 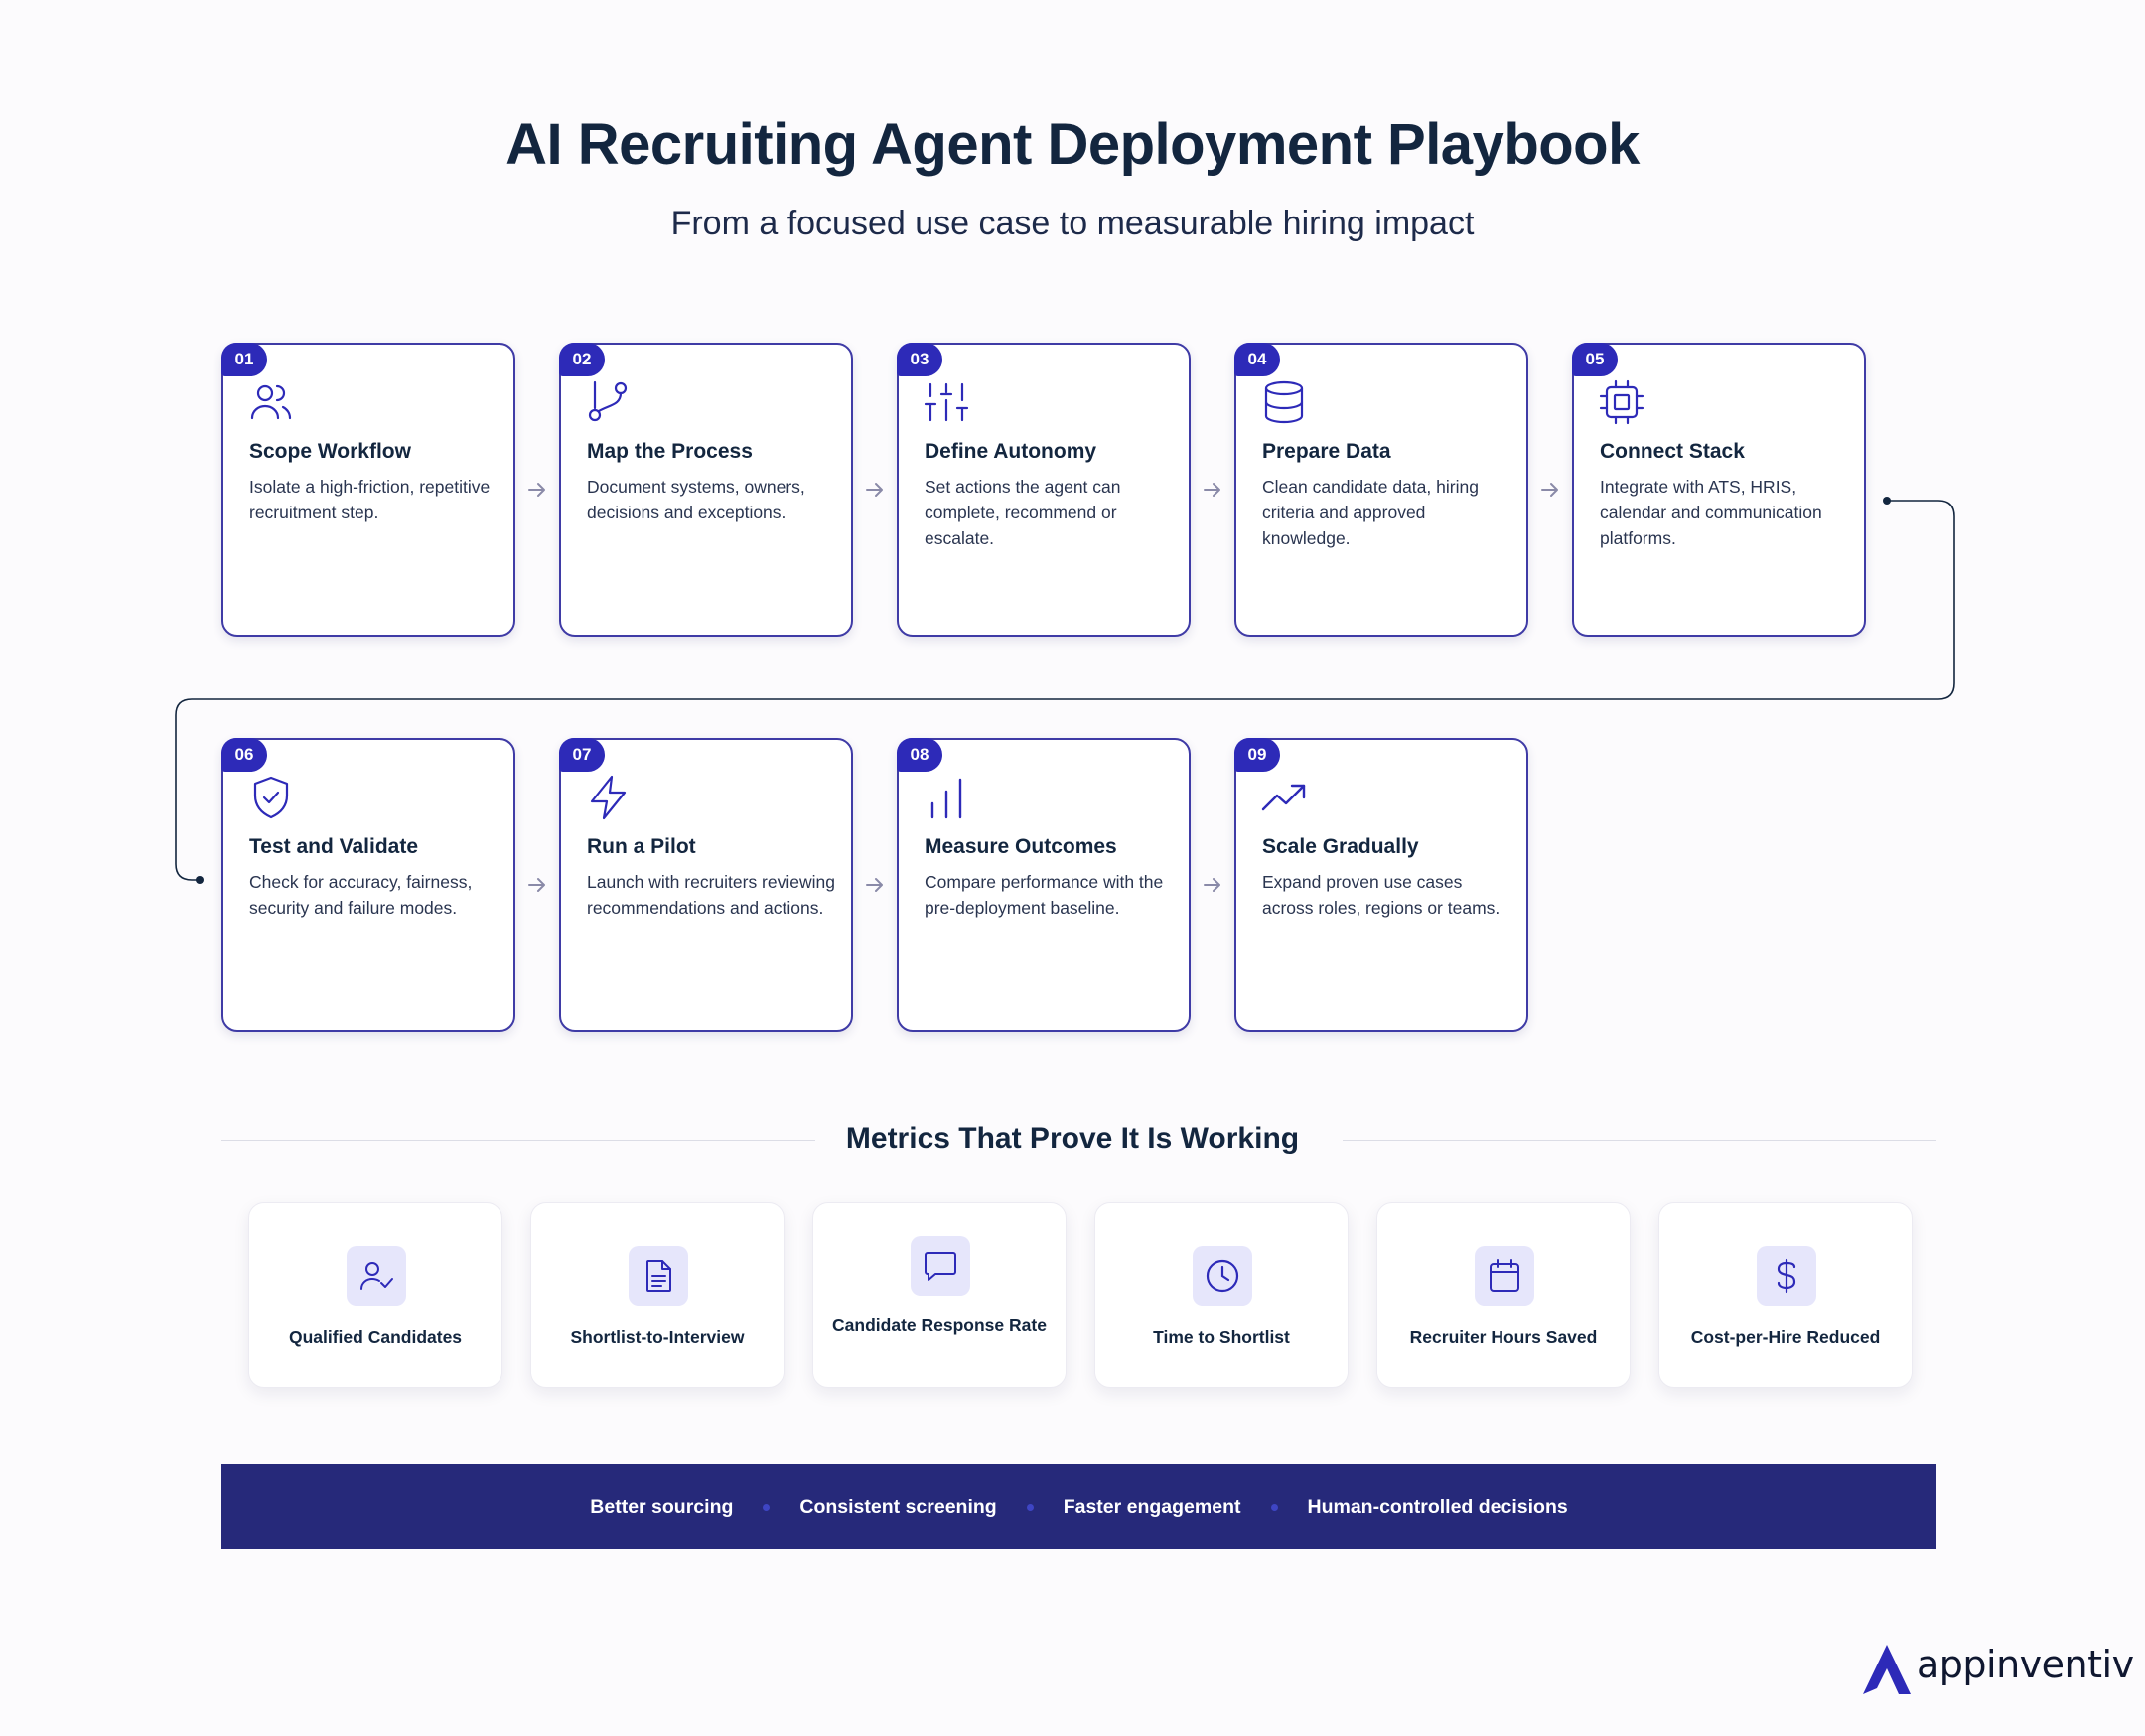 I want to click on metric-card-recruiter-hours-saved: Recruiter Hours Saved, so click(x=1504, y=1295).